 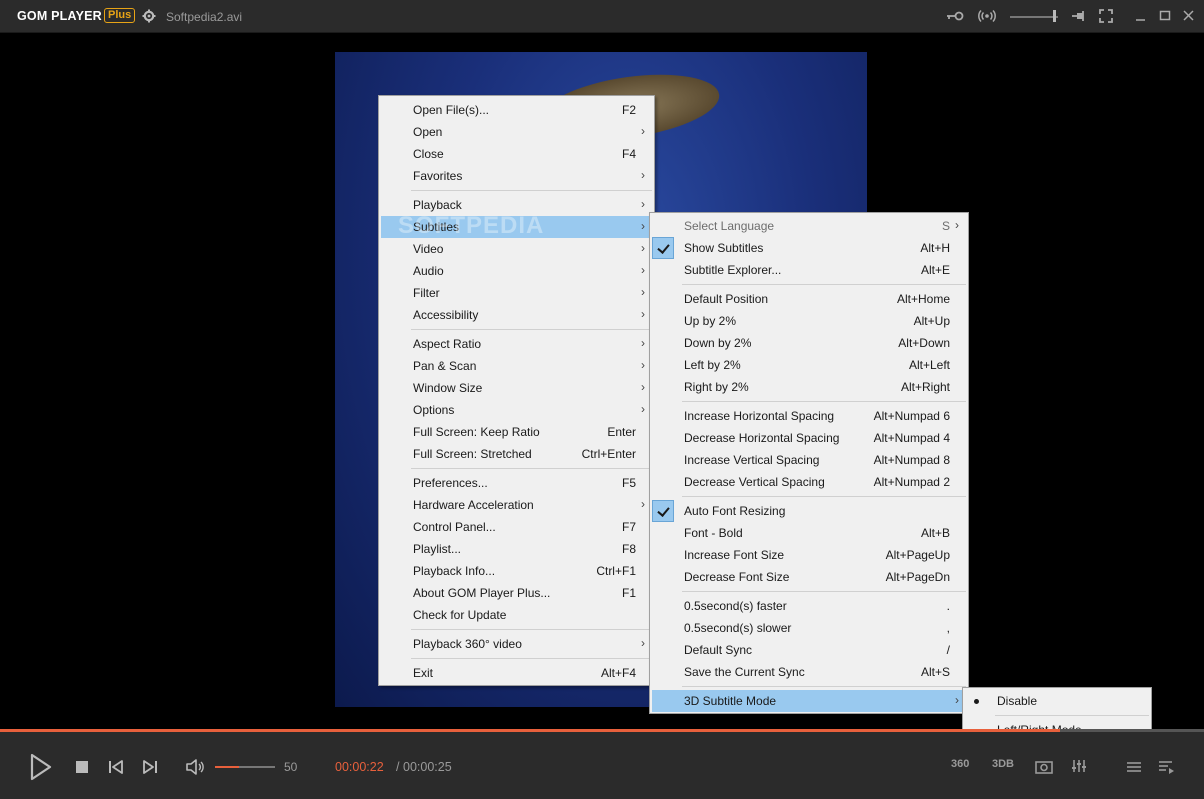 I want to click on camera-icon, so click(x=1044, y=766).